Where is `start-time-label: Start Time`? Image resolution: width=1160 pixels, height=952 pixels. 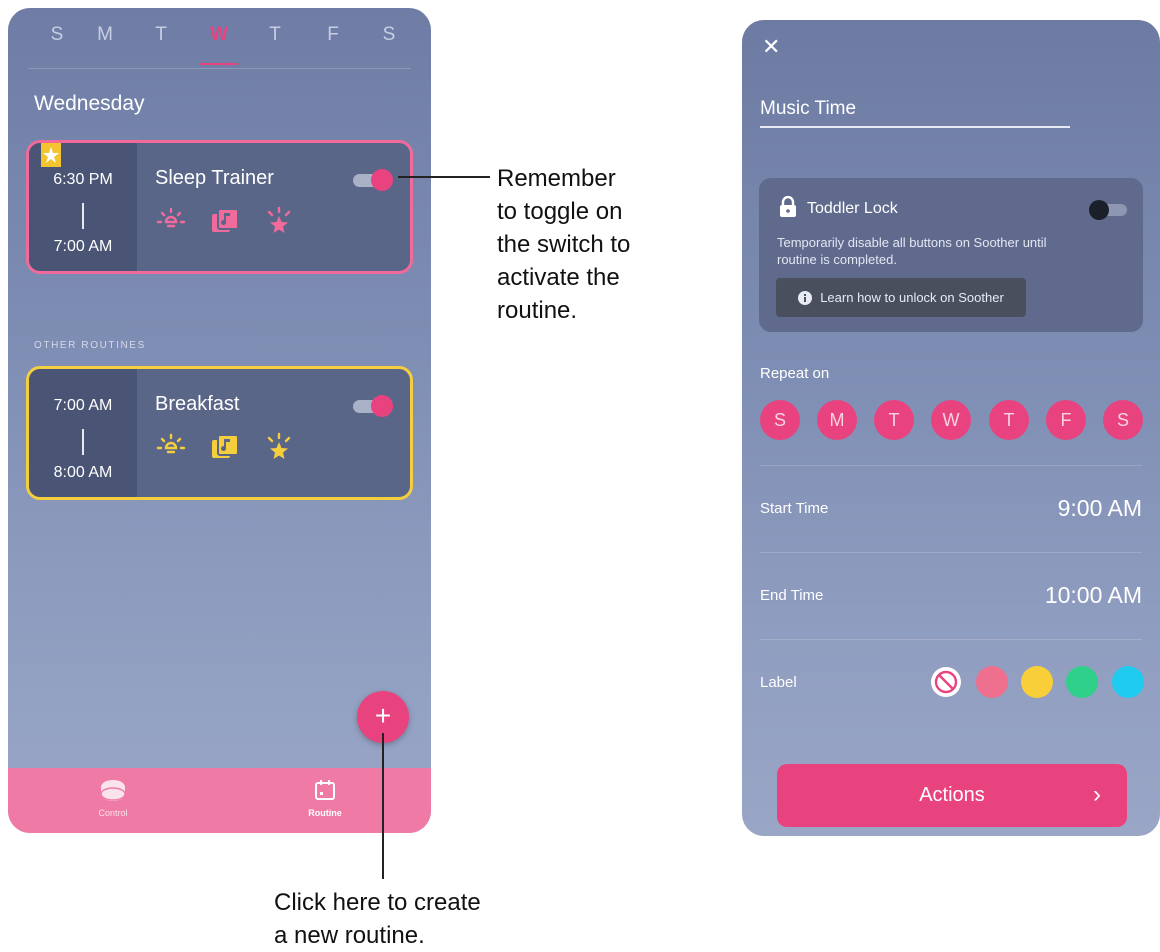
start-time-label: Start Time is located at coordinates (794, 508).